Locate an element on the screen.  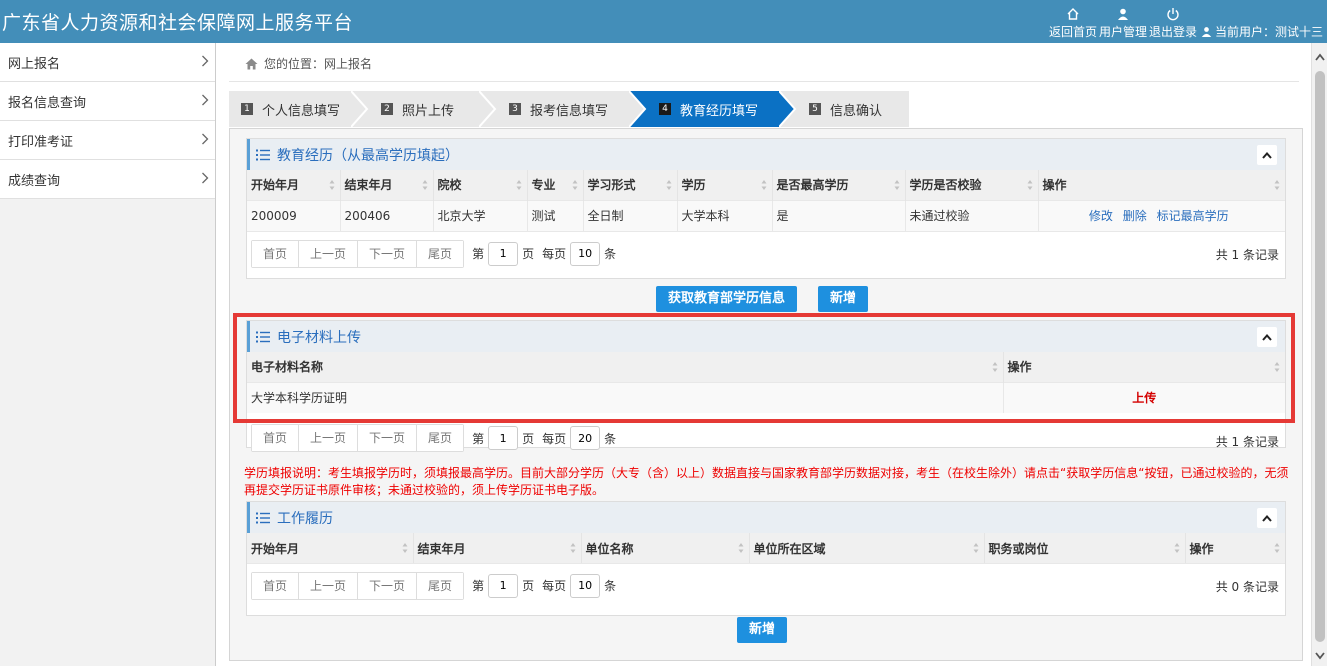
col-header: 单位所在区域 is located at coordinates (867, 548).